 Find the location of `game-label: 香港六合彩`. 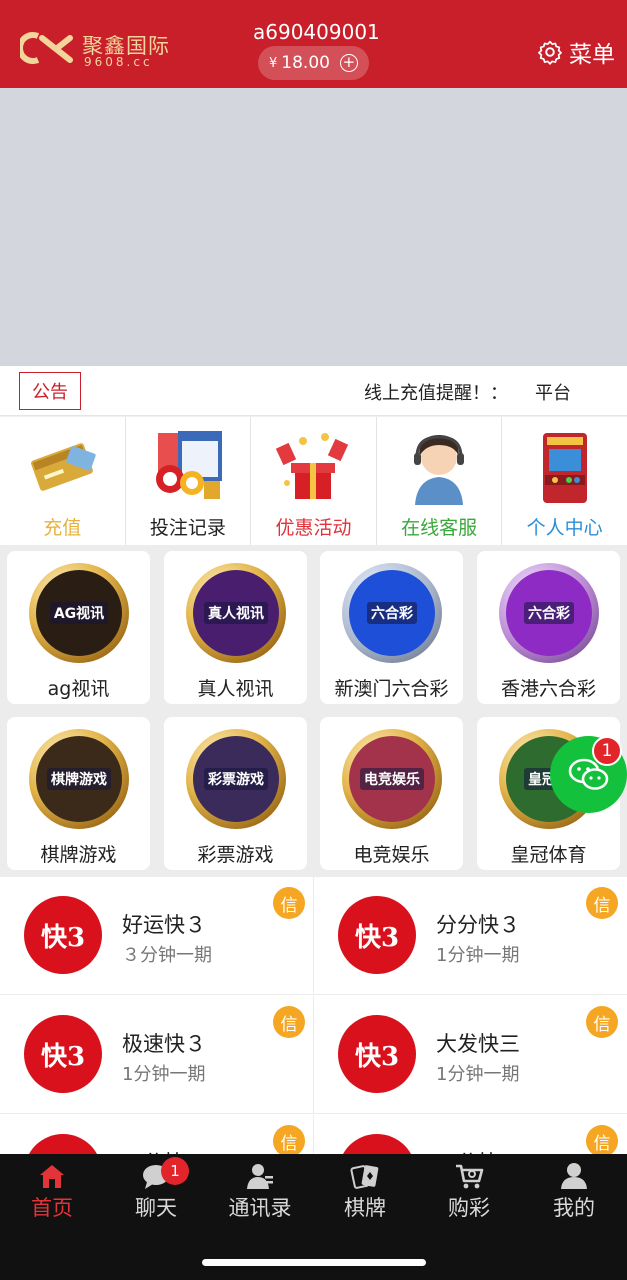

game-label: 香港六合彩 is located at coordinates (548, 689).